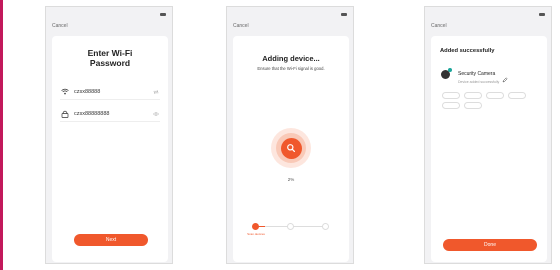  What do you see at coordinates (64, 91) in the screenshot?
I see `wifi-icon` at bounding box center [64, 91].